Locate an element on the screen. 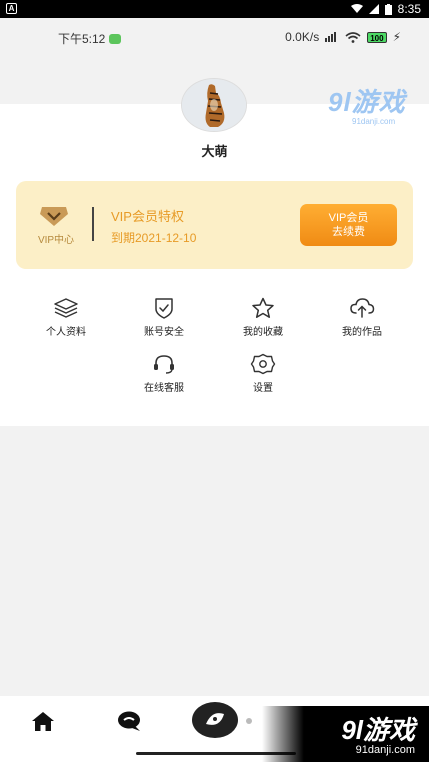  battery-level: 100 is located at coordinates (377, 37).